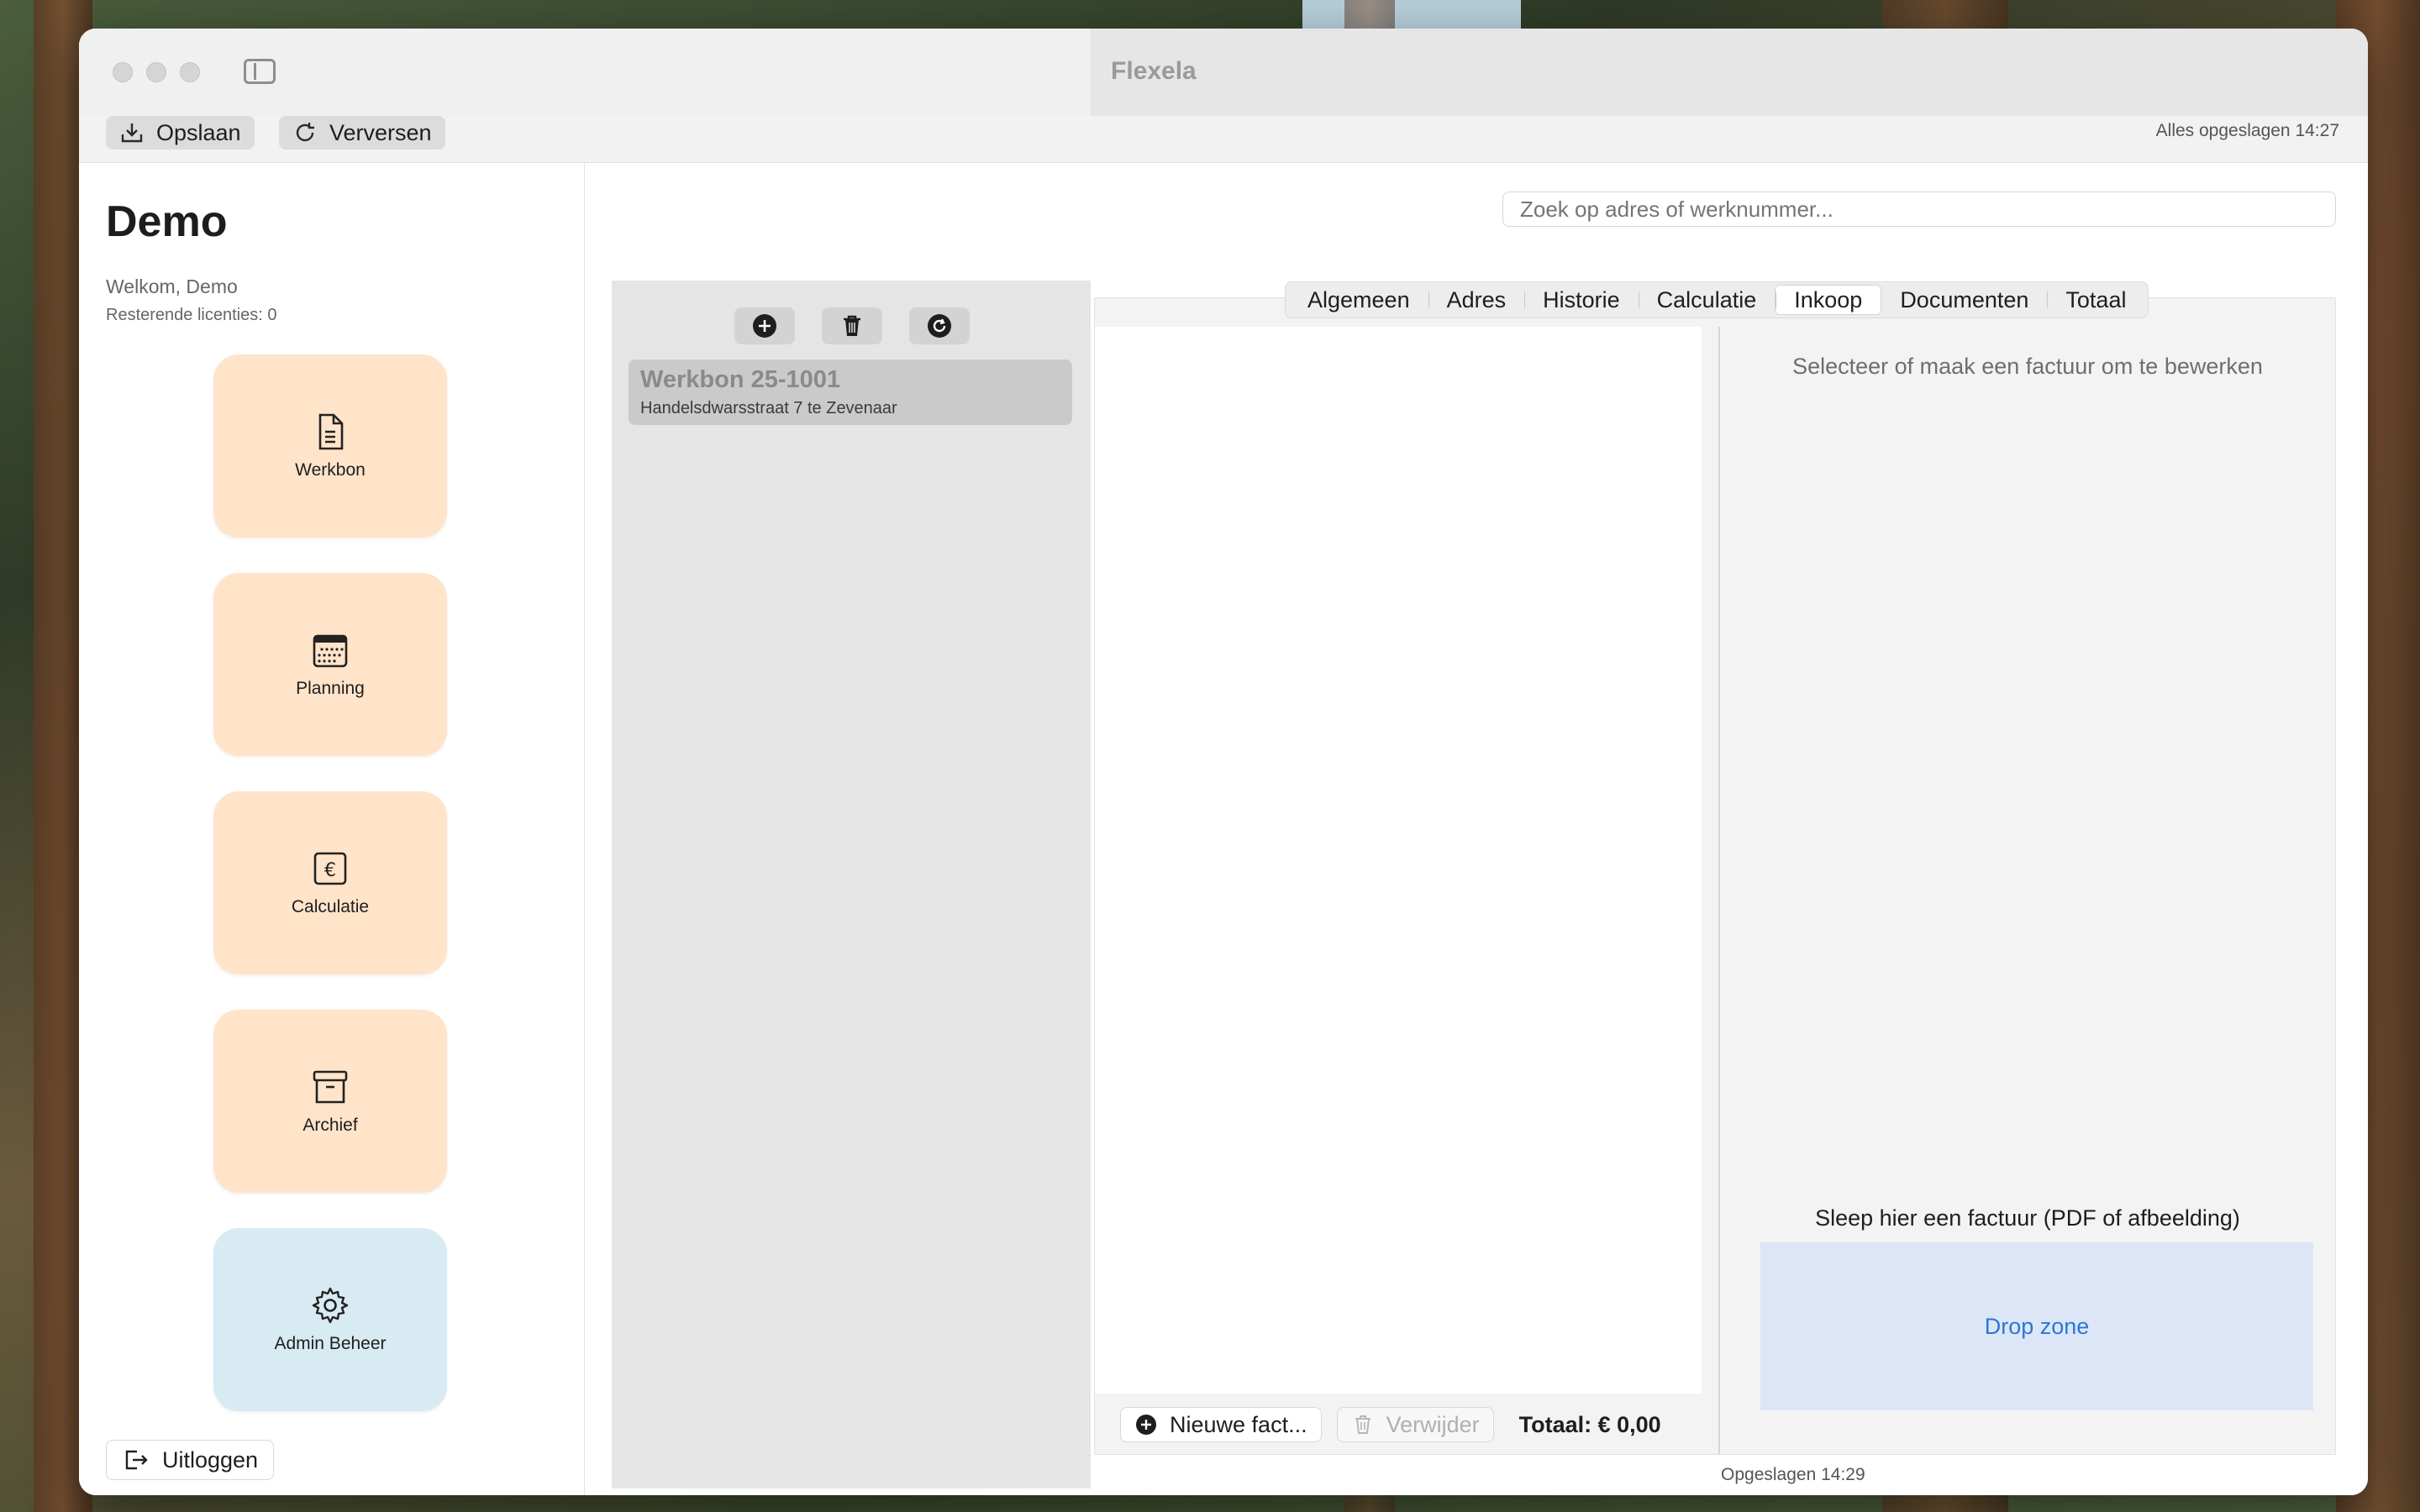  What do you see at coordinates (199, 132) in the screenshot?
I see `save-label: Opslaan` at bounding box center [199, 132].